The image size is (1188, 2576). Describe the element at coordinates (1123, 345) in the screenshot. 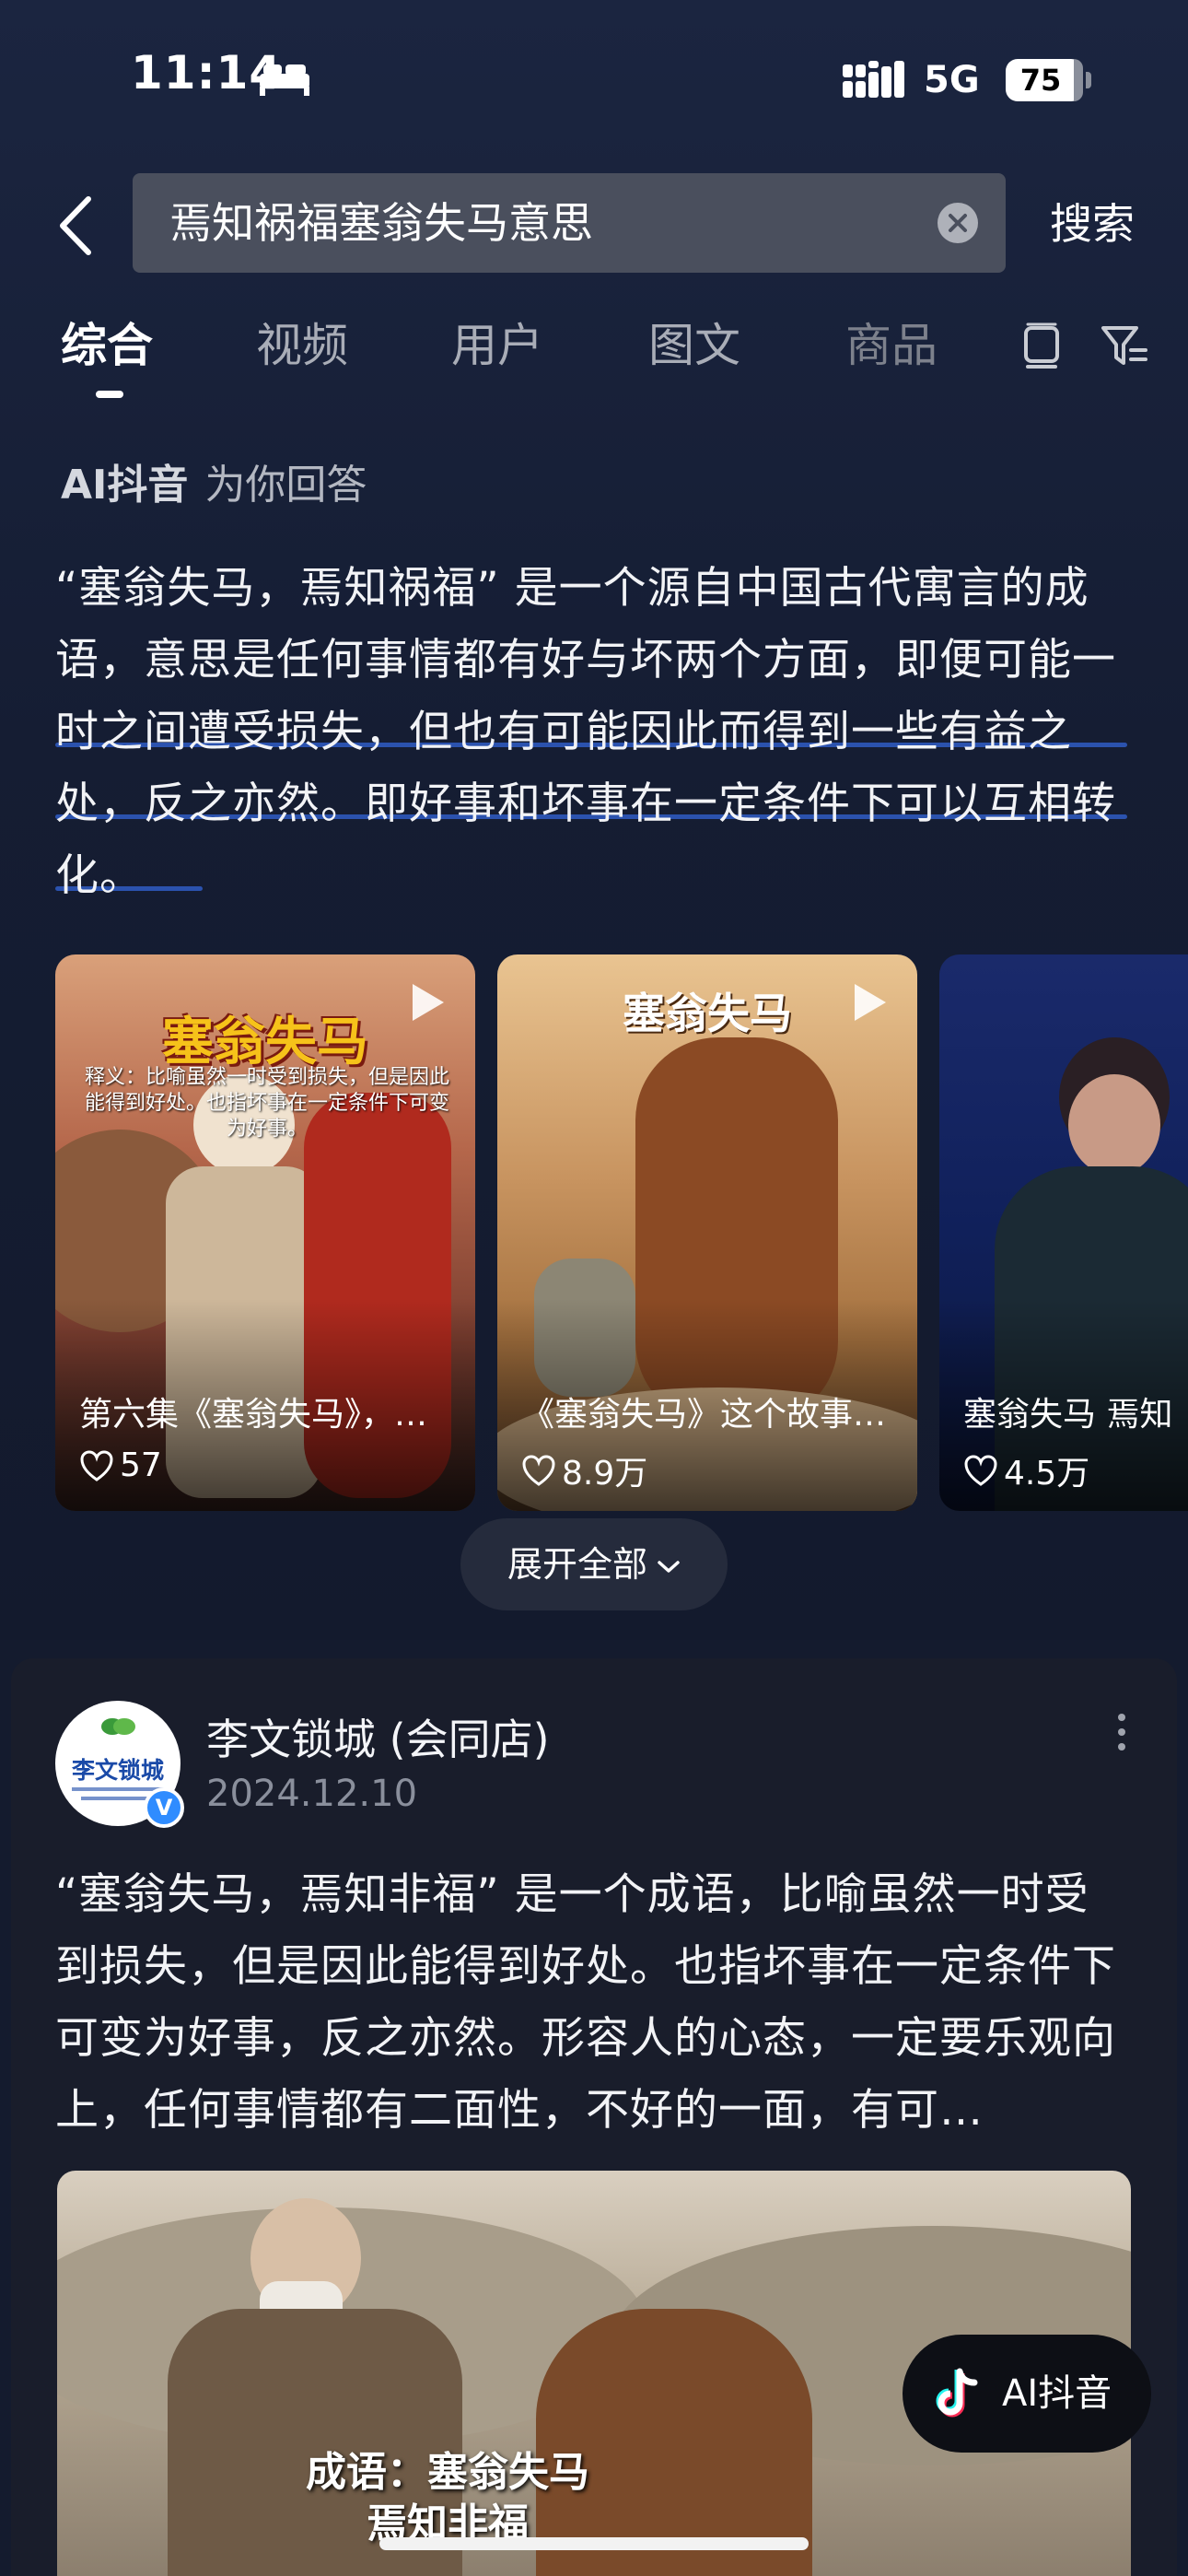

I see `filter-icon` at that location.